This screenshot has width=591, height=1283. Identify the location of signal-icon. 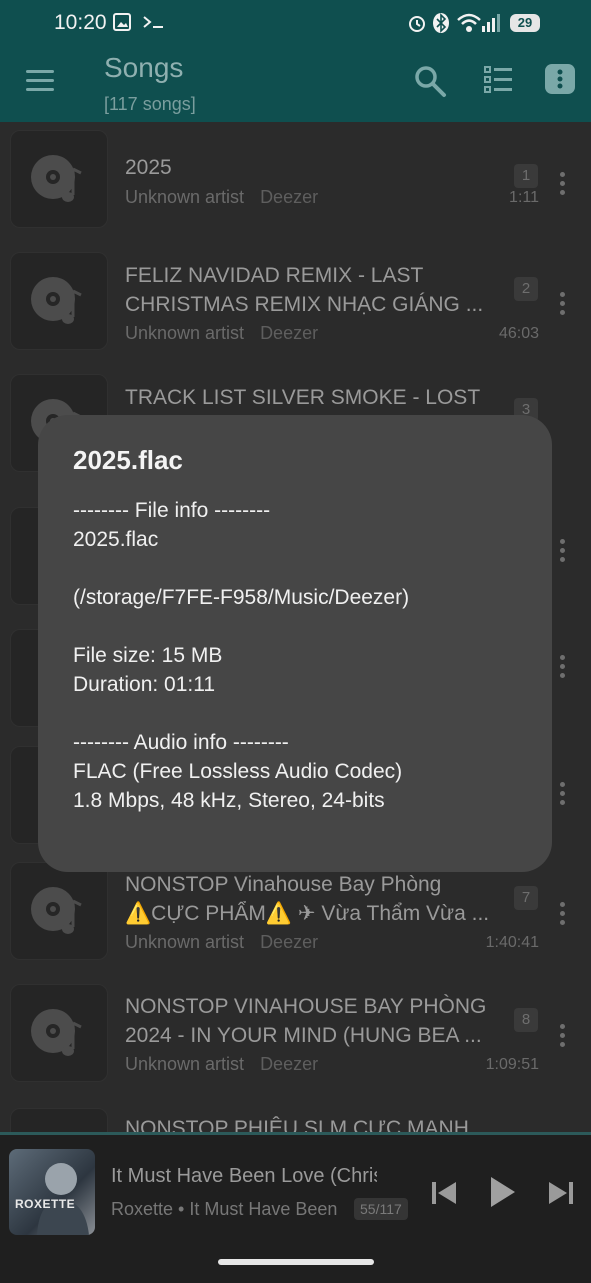
(491, 23).